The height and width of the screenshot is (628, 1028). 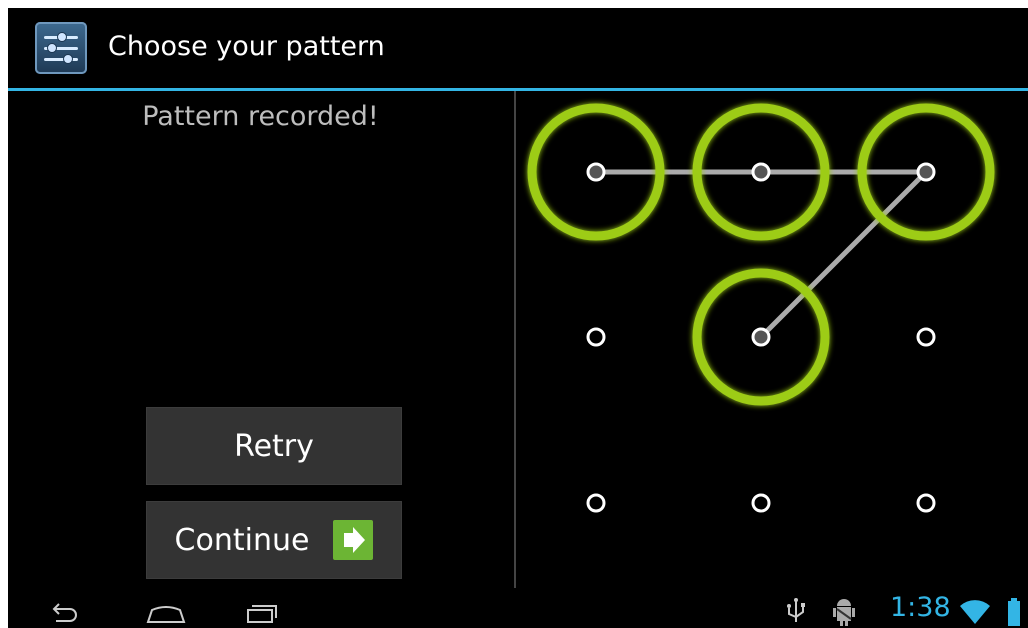 I want to click on home-icon, so click(x=166, y=610).